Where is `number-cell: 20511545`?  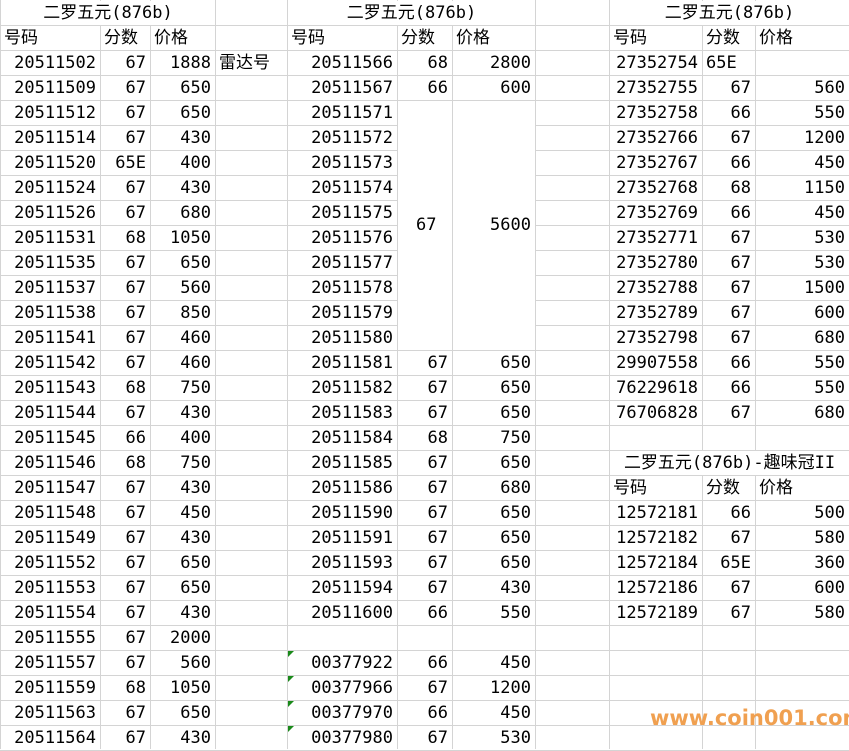
number-cell: 20511545 is located at coordinates (50, 438).